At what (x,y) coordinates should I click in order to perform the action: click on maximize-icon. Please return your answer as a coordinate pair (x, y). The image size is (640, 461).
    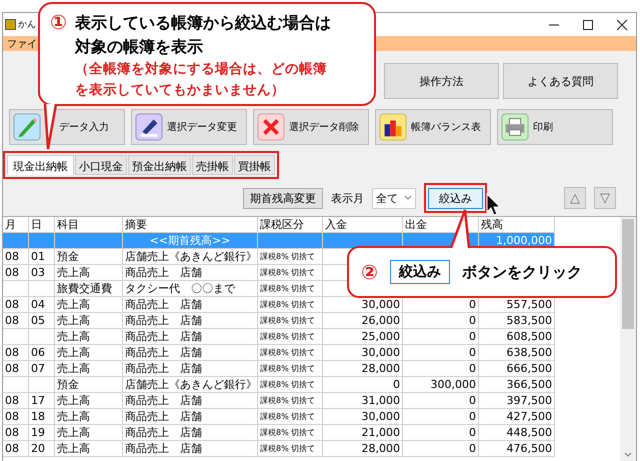
    Looking at the image, I should click on (588, 24).